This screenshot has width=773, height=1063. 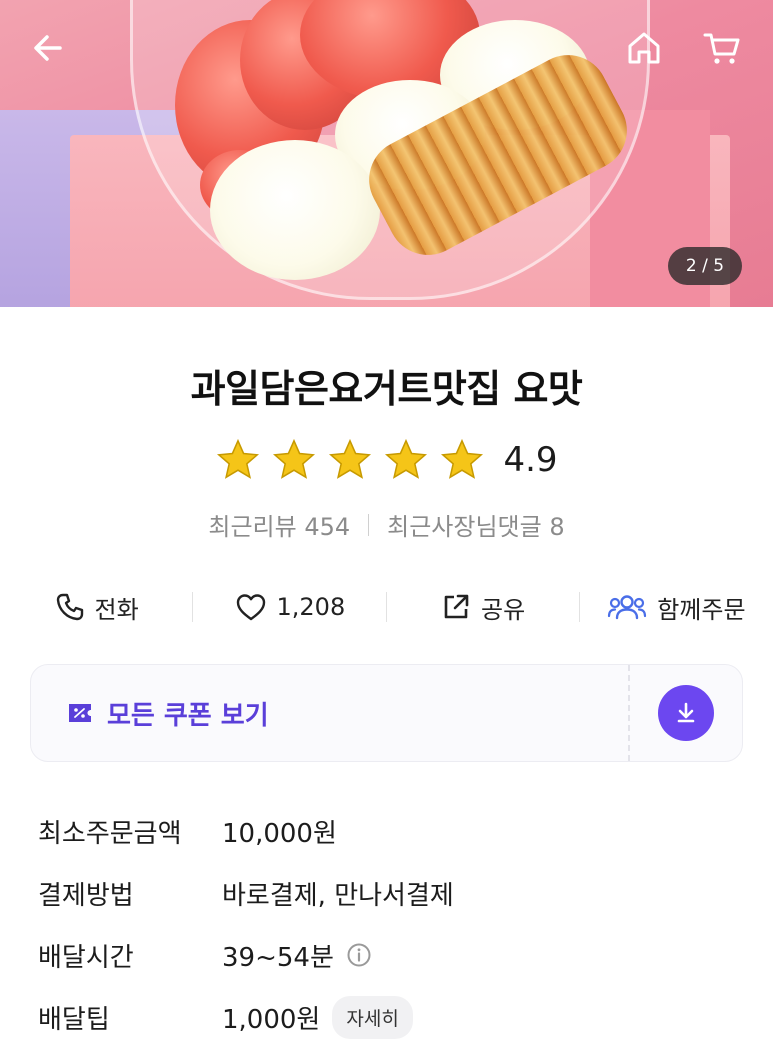 I want to click on download-coupon-button, so click(x=686, y=713).